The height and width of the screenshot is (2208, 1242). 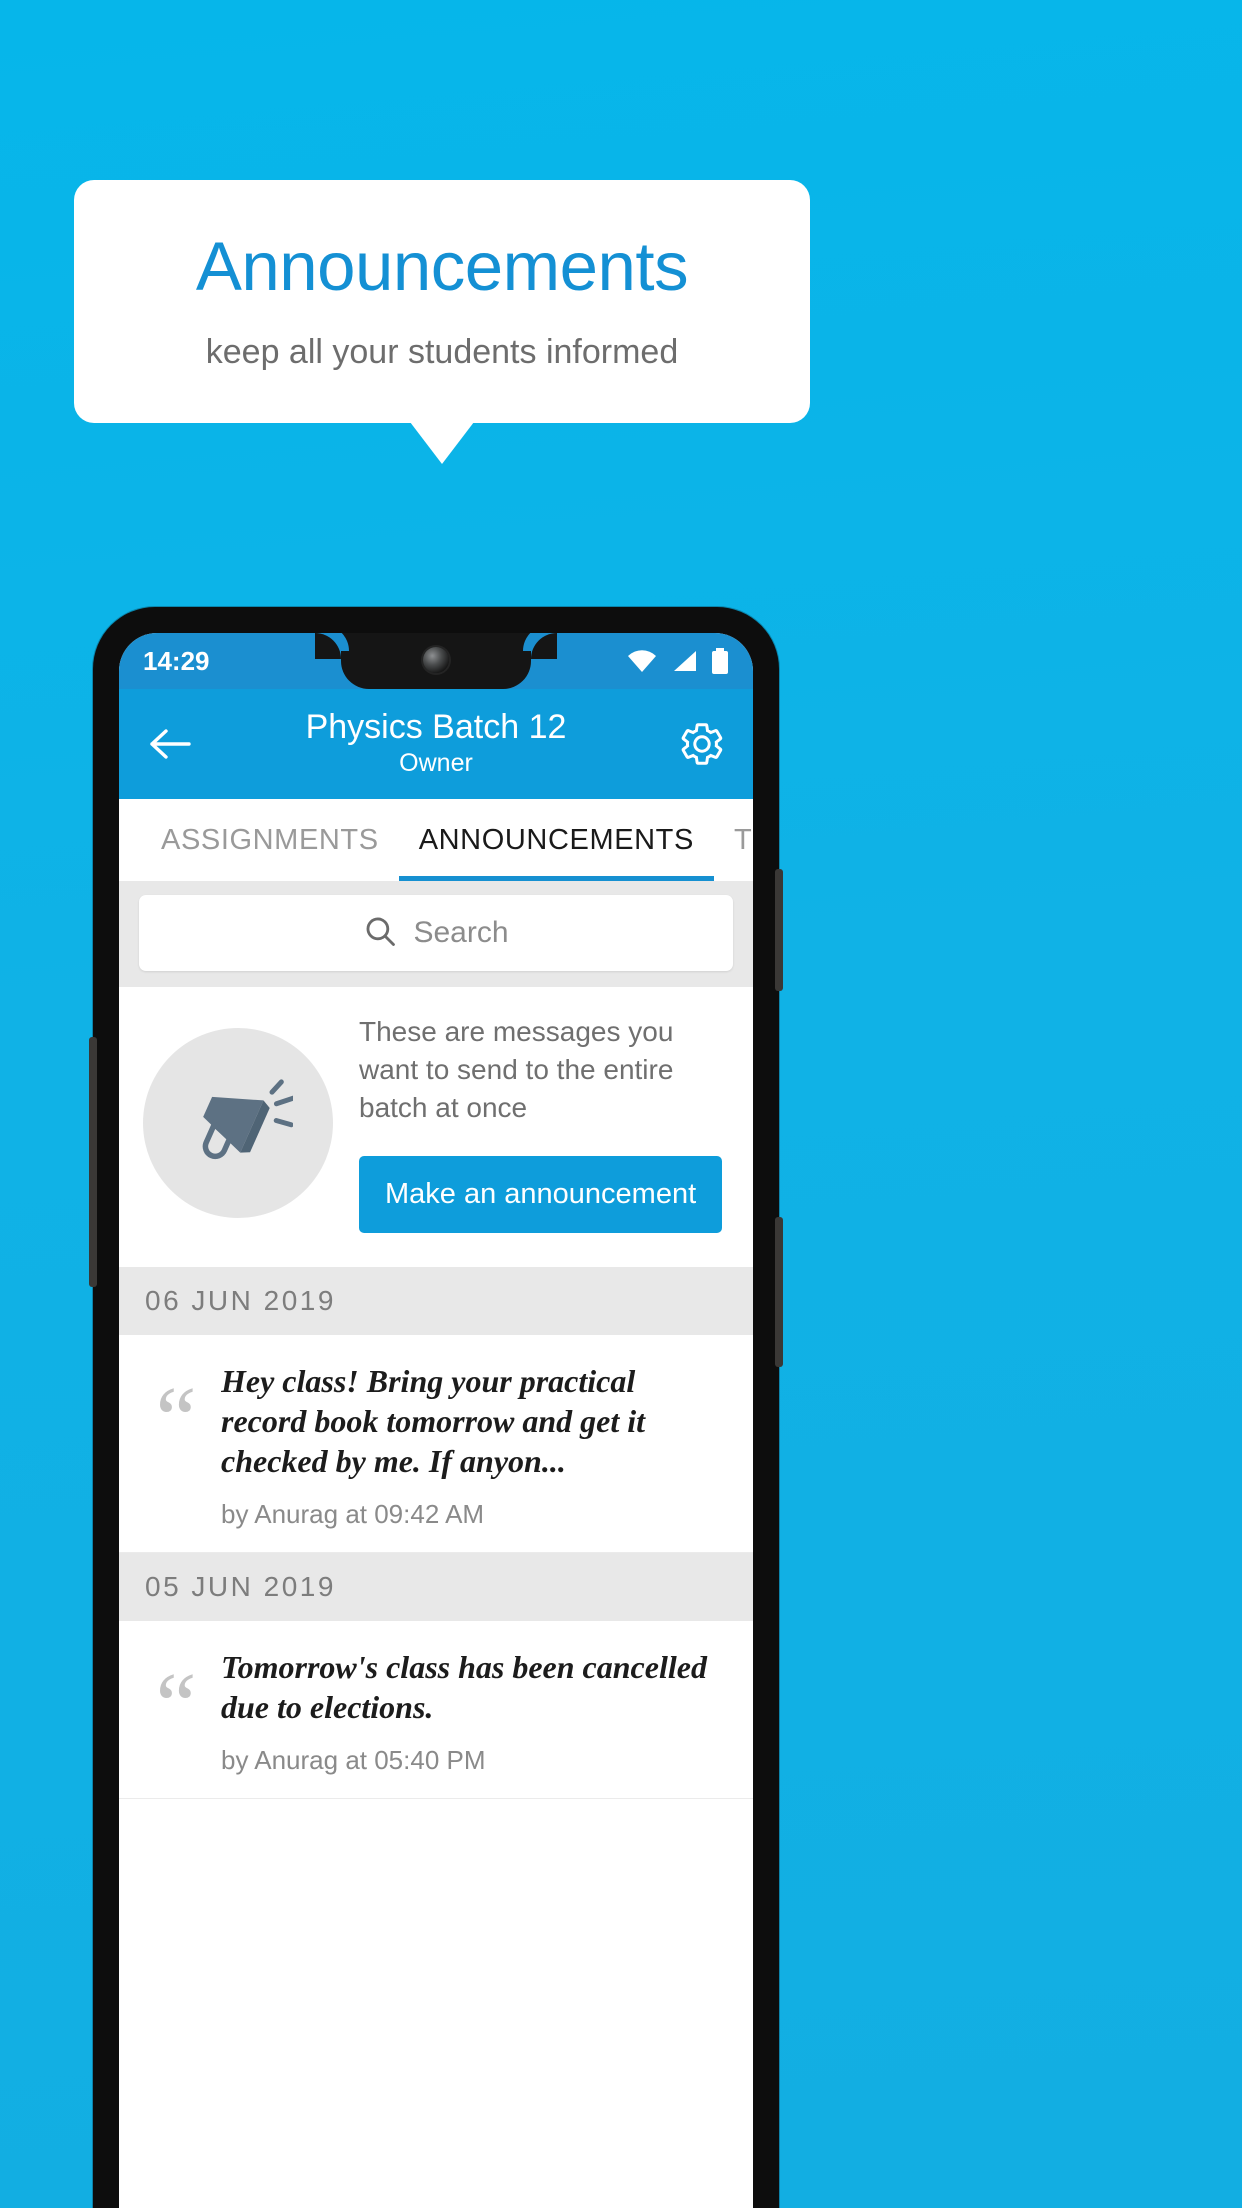 What do you see at coordinates (733, 840) in the screenshot?
I see `tab-tests: TESTS` at bounding box center [733, 840].